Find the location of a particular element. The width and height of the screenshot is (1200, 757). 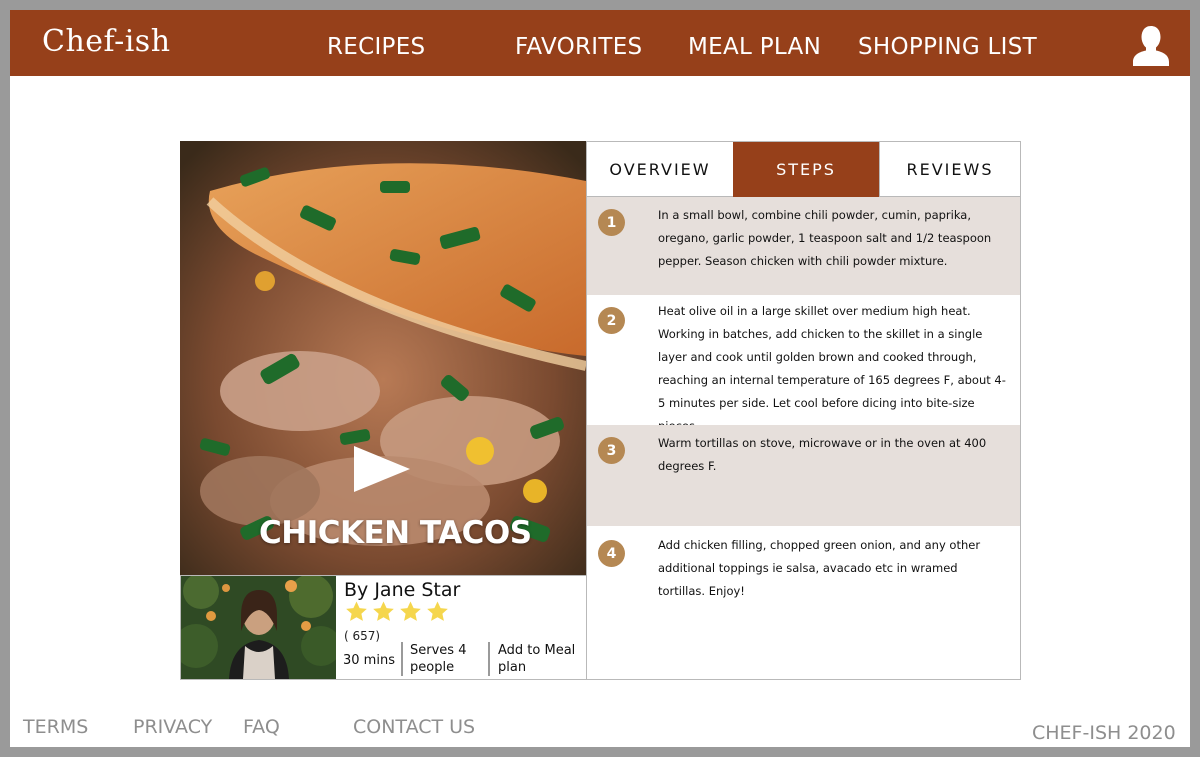

nav-shopping-list: SHOPPING LIST is located at coordinates (947, 47).